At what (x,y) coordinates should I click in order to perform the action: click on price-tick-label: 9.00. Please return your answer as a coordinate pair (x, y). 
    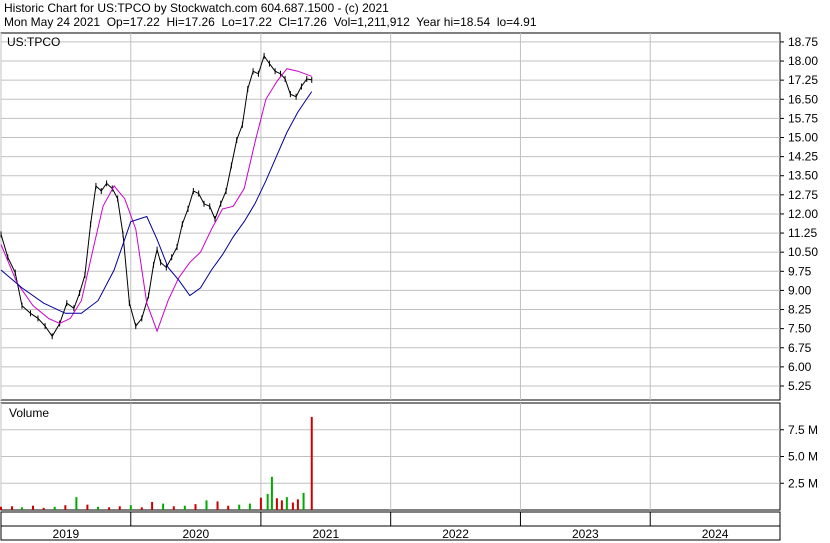
    Looking at the image, I should click on (800, 290).